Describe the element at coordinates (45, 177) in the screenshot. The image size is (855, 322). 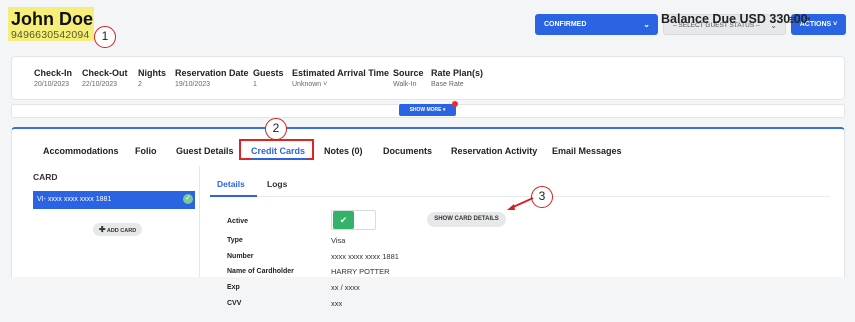
I see `card-list-header: CARD` at that location.